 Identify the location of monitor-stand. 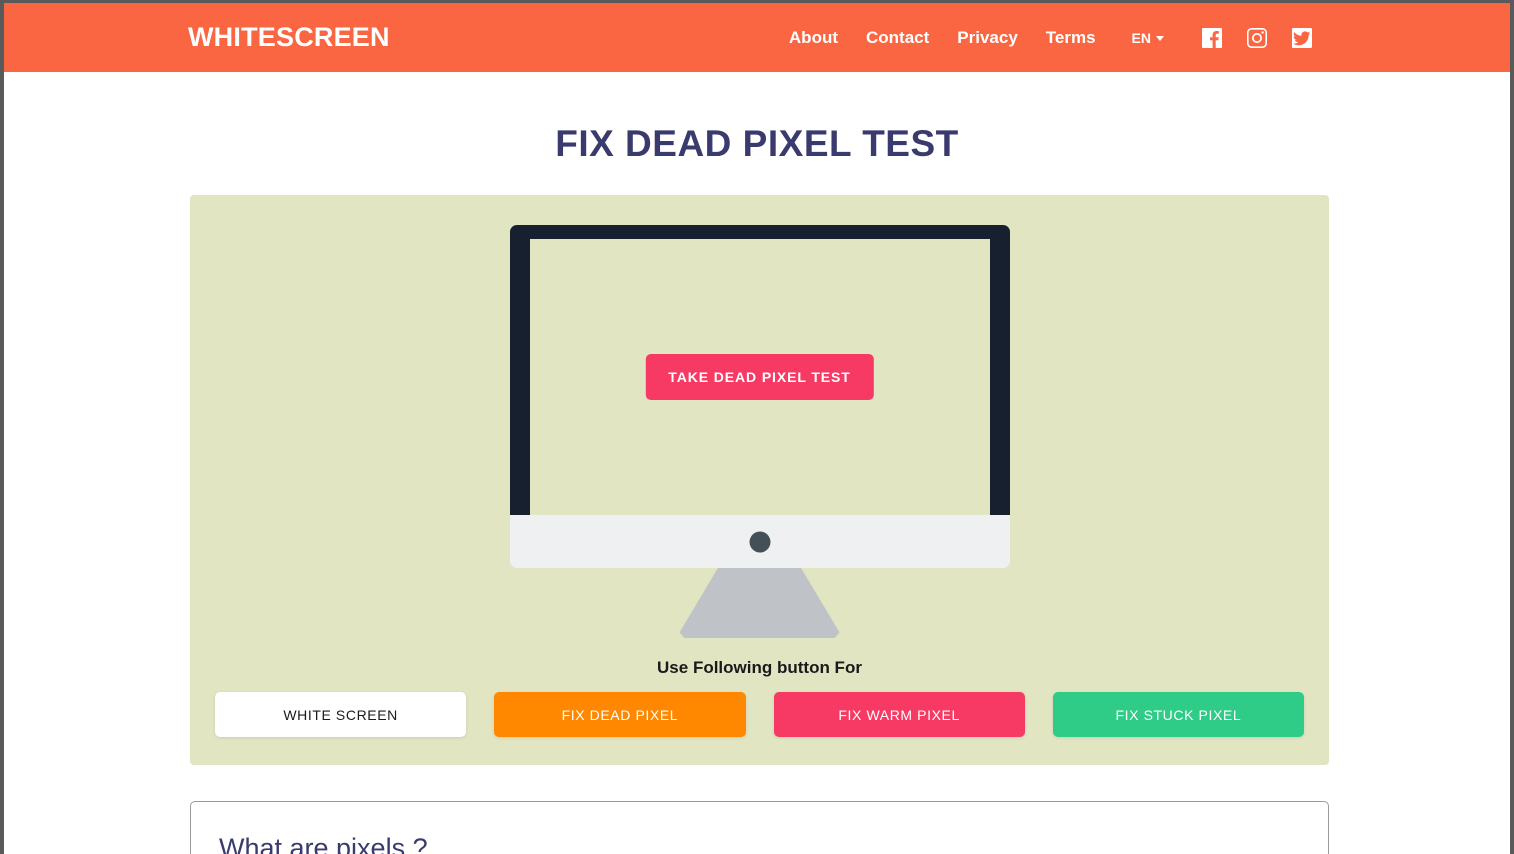
(759, 603).